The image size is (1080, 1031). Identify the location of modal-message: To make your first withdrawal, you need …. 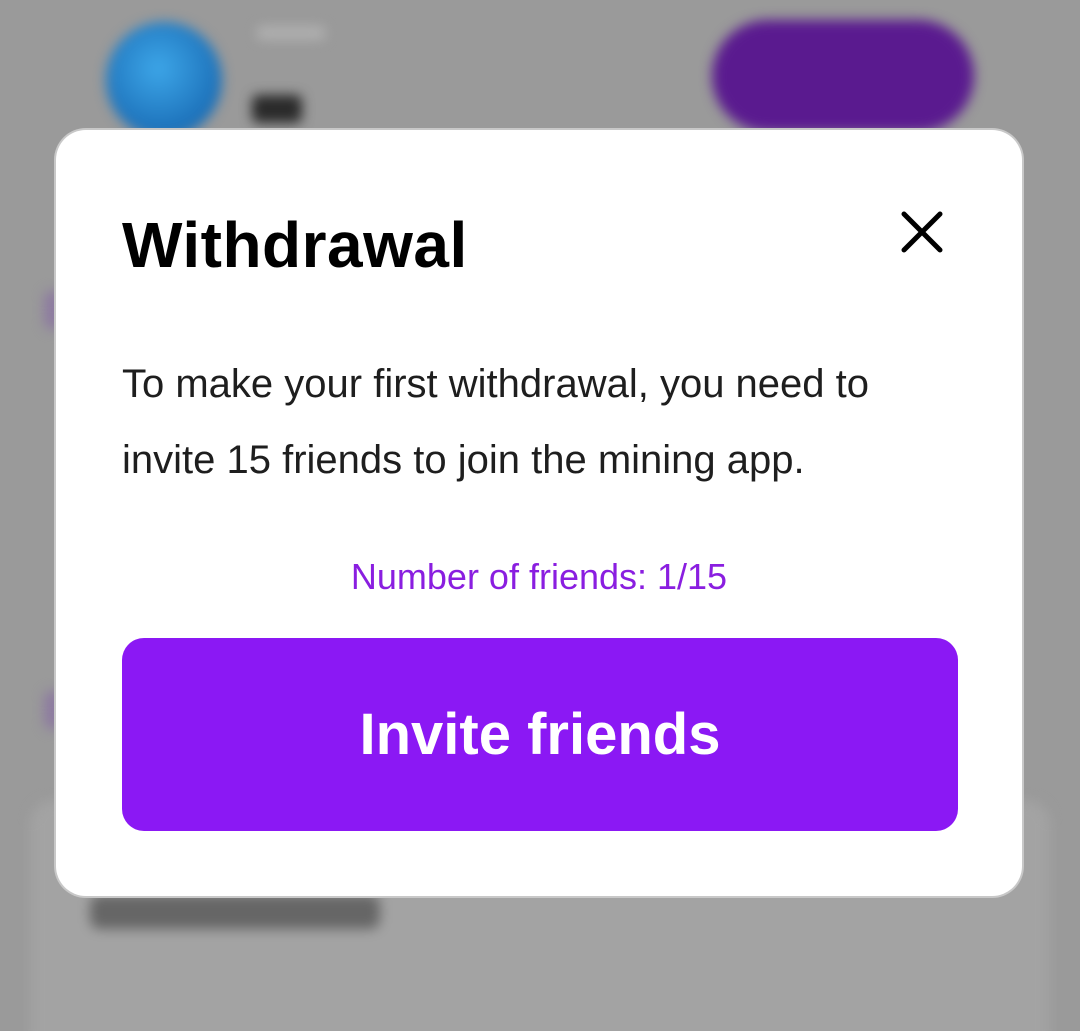
(496, 422).